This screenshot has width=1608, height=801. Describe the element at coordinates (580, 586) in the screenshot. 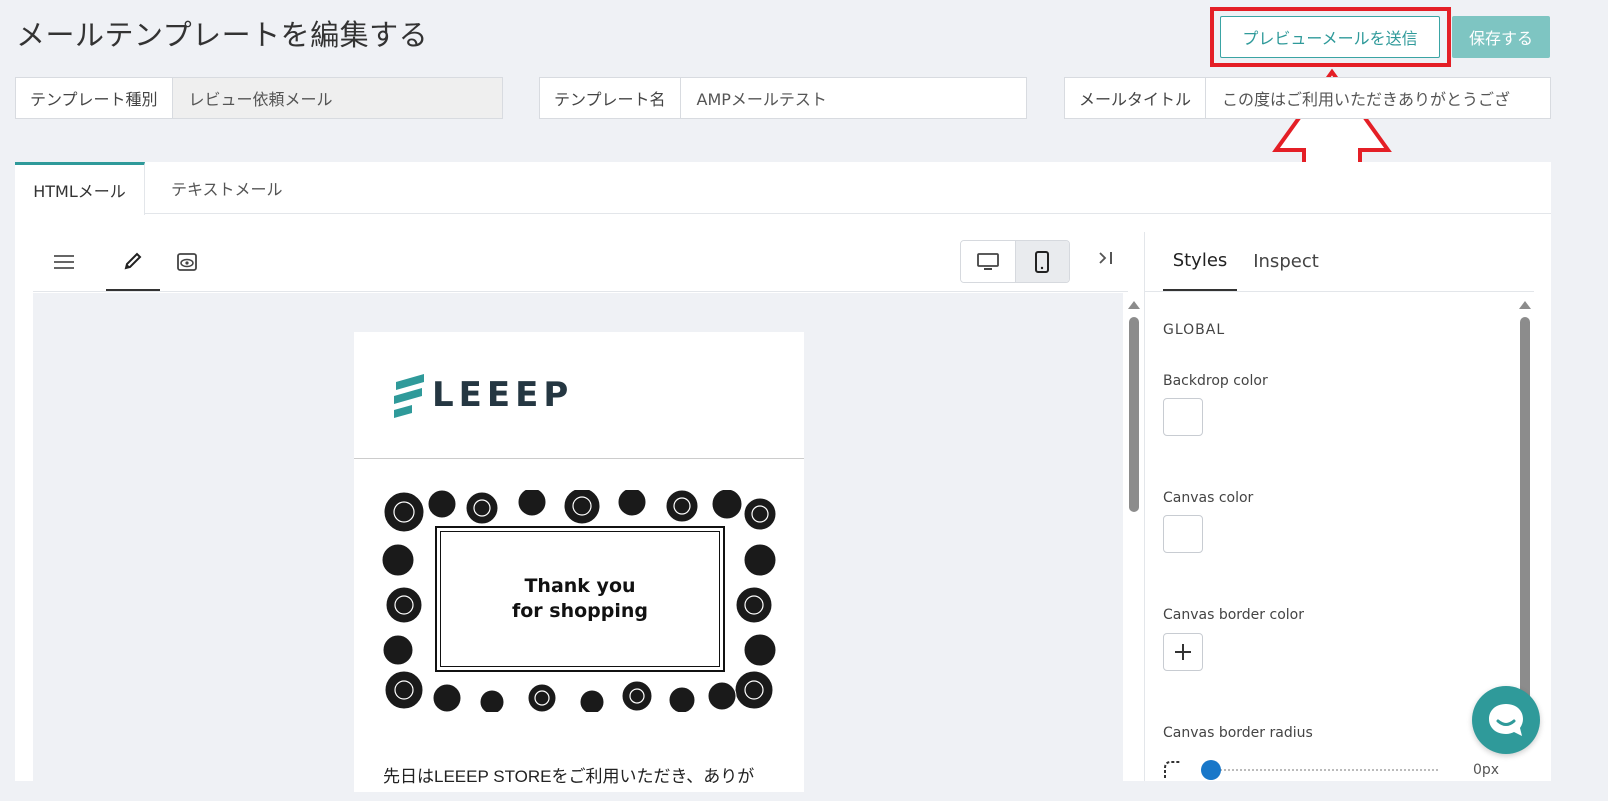

I see `hero-line-1: Thank you` at that location.